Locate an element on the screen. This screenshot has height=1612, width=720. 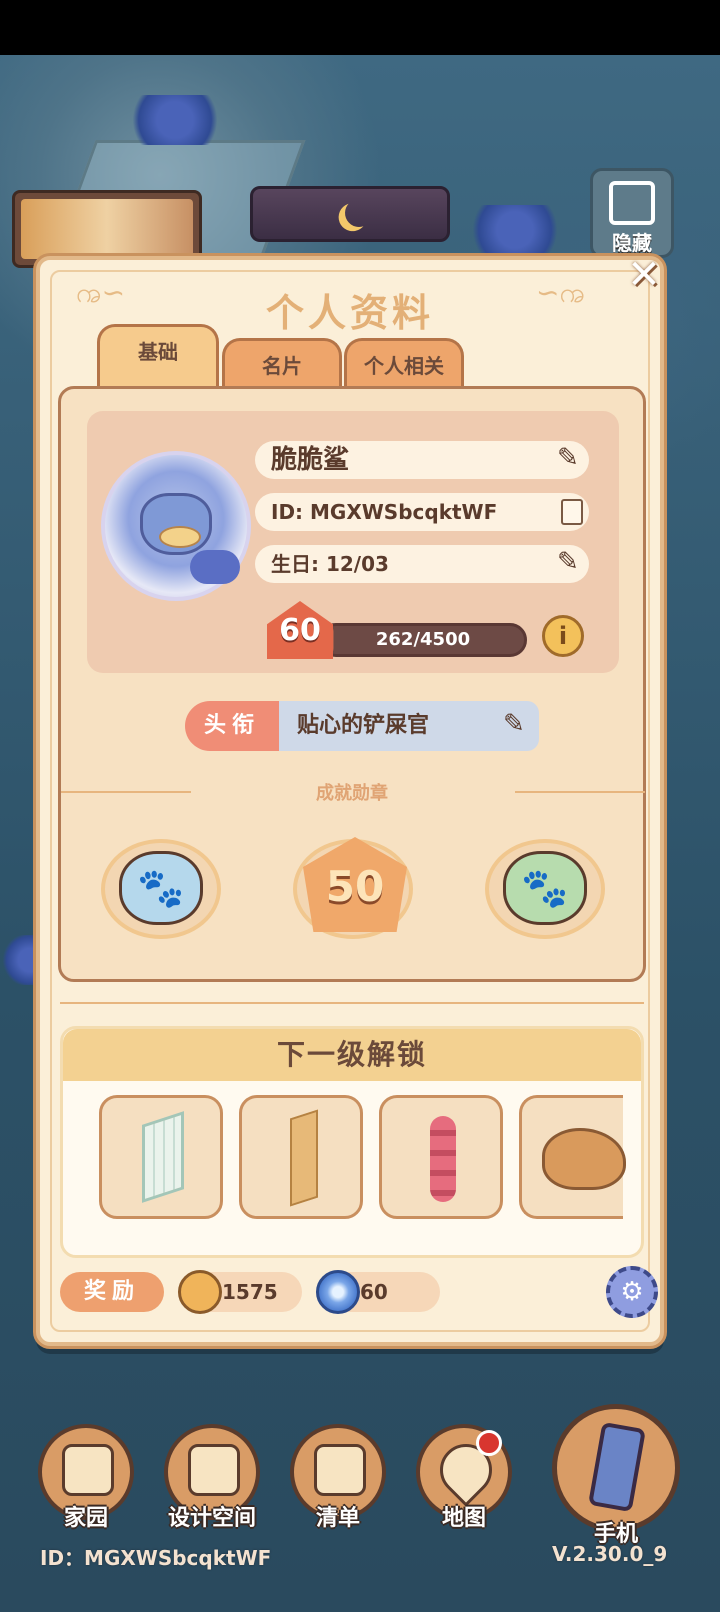
edit-title-icon: ✎ is located at coordinates (514, 724).